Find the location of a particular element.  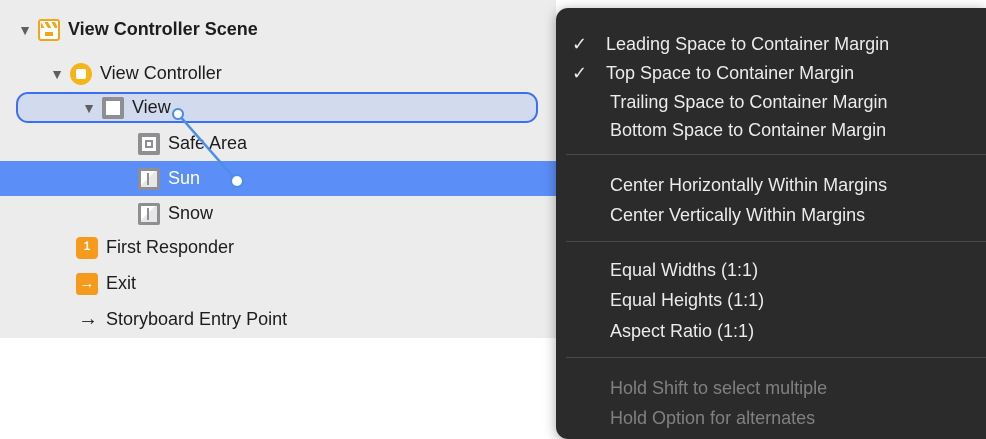

menu-item-top-space: ✓ Top Space to Container Margin is located at coordinates (771, 73).